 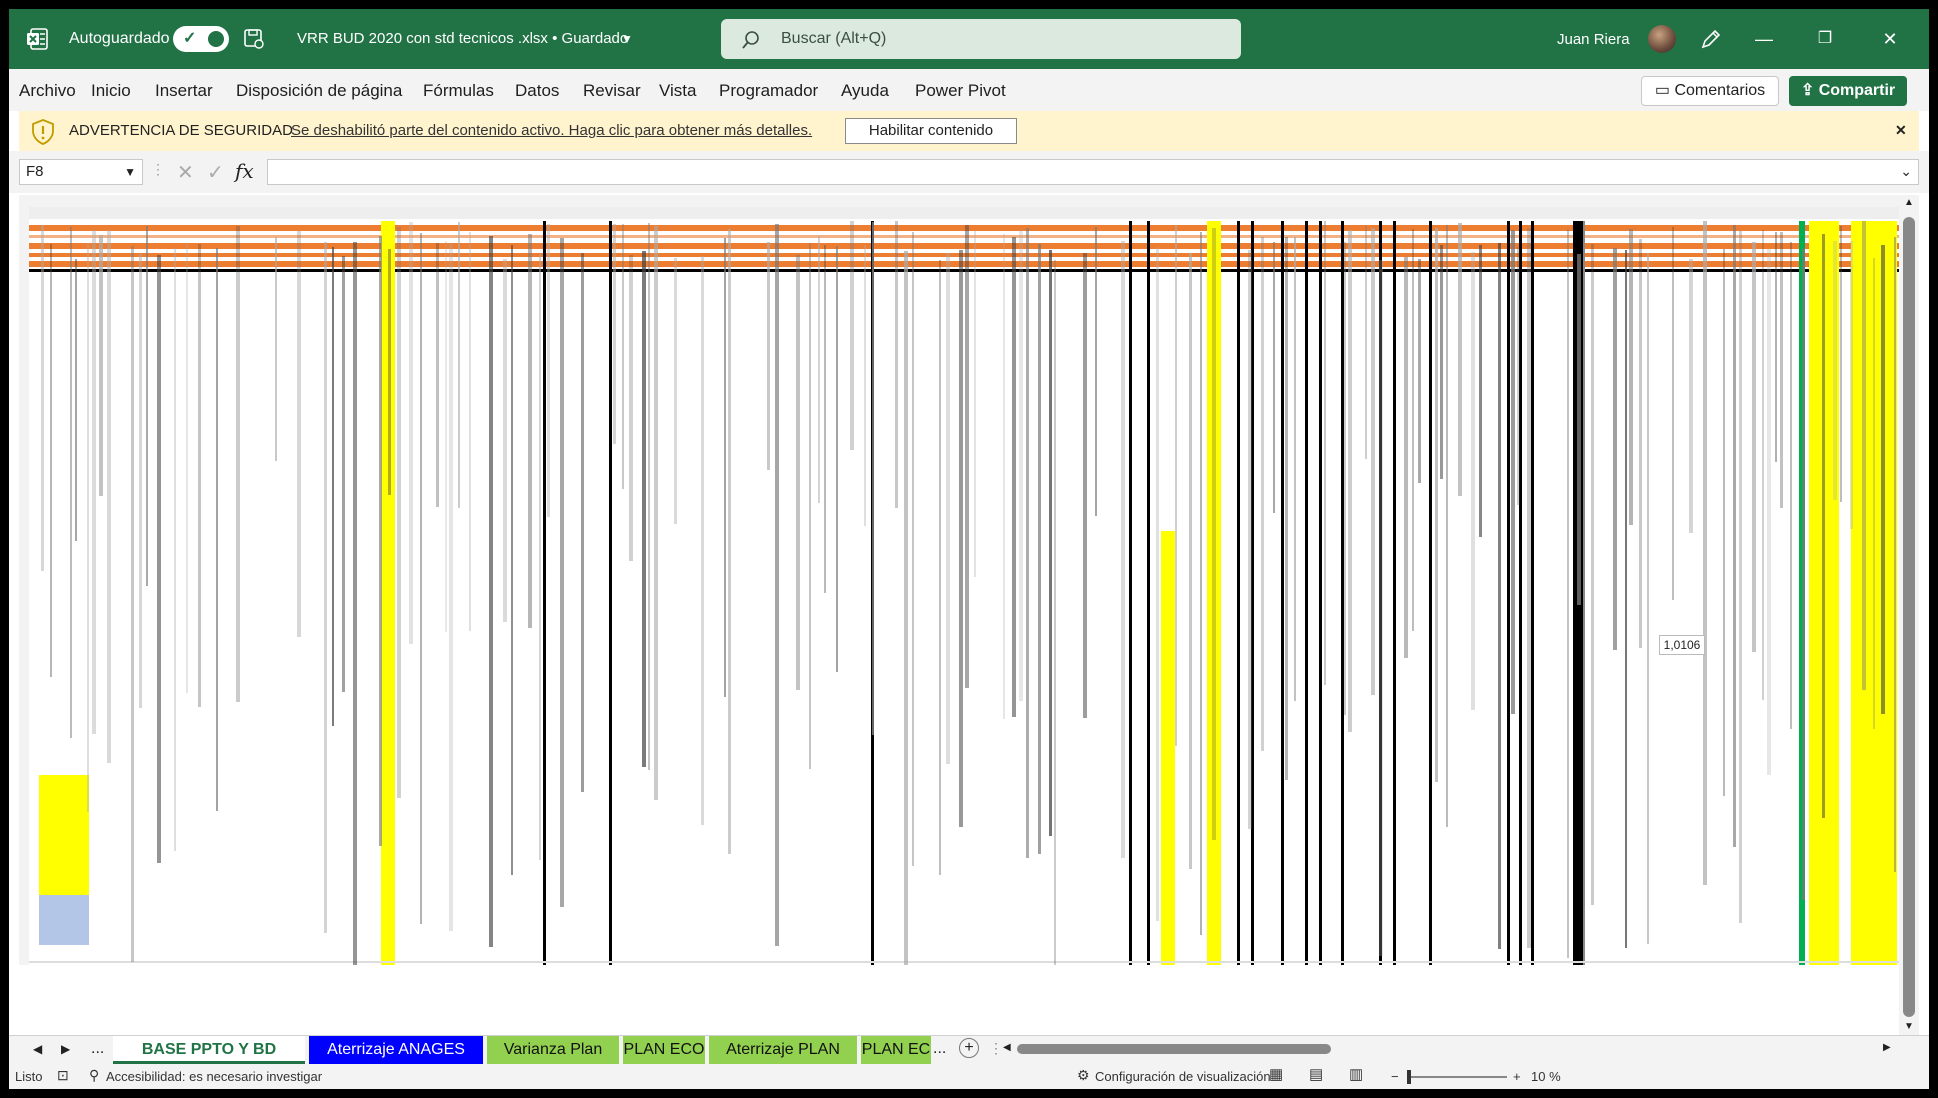 I want to click on insert-function-icon: fx, so click(x=244, y=171).